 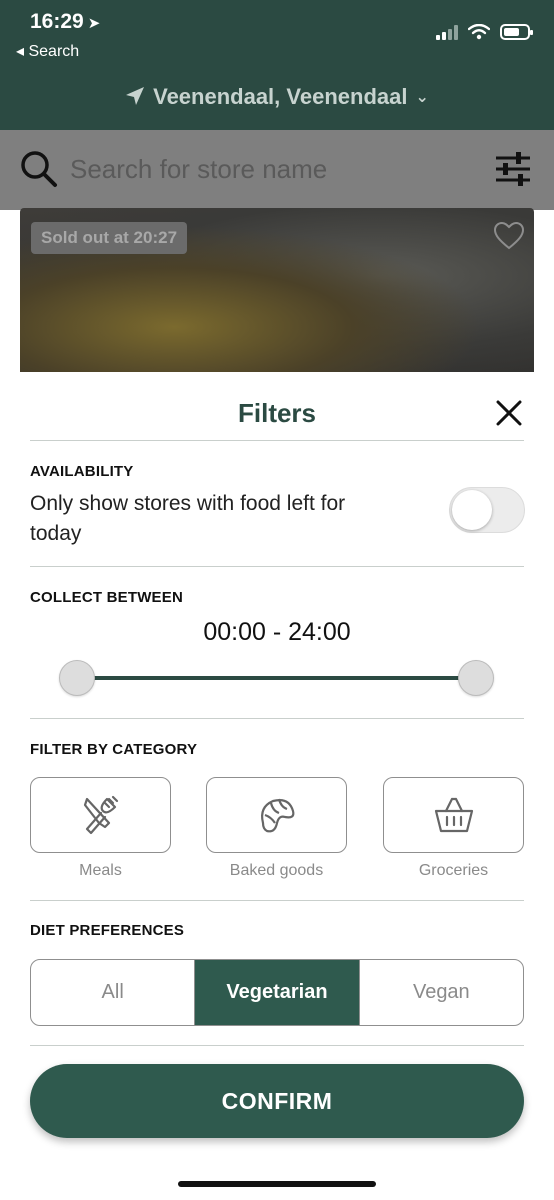 What do you see at coordinates (277, 1184) in the screenshot?
I see `home-indicator` at bounding box center [277, 1184].